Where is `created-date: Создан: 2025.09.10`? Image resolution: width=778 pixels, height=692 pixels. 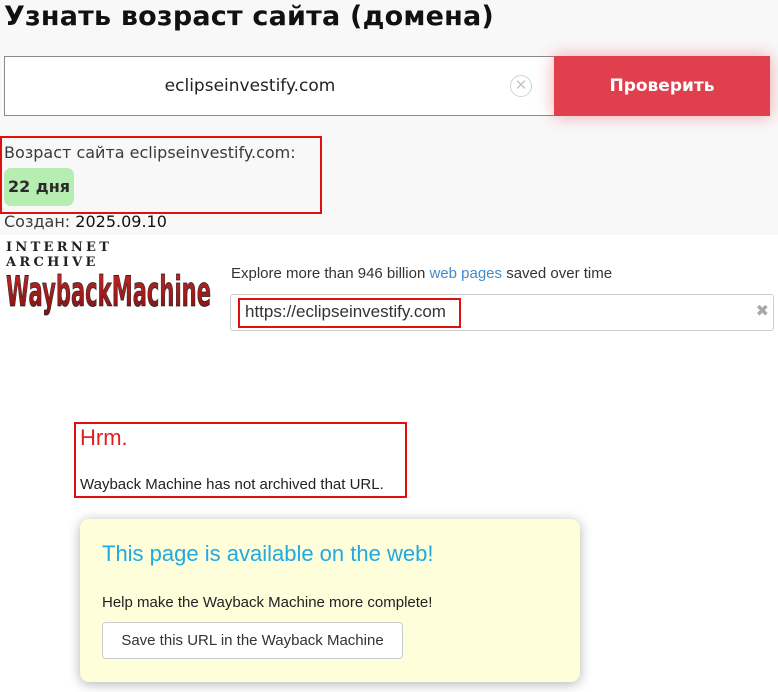
created-date: Создан: 2025.09.10 is located at coordinates (85, 221).